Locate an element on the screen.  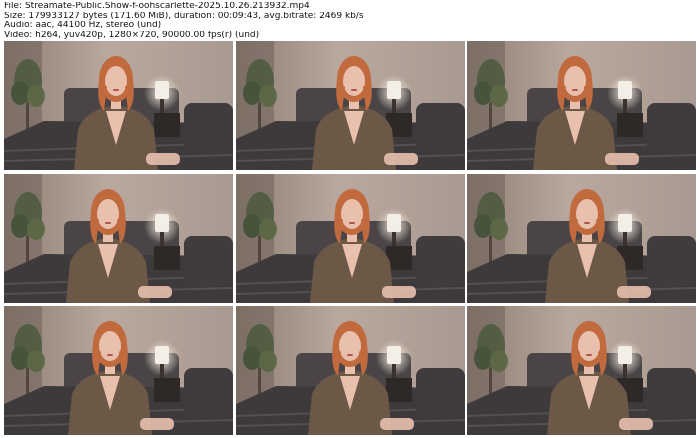
audio-info-line: Audio: aac, 44100 Hz, stereo (und) is located at coordinates (83, 25).